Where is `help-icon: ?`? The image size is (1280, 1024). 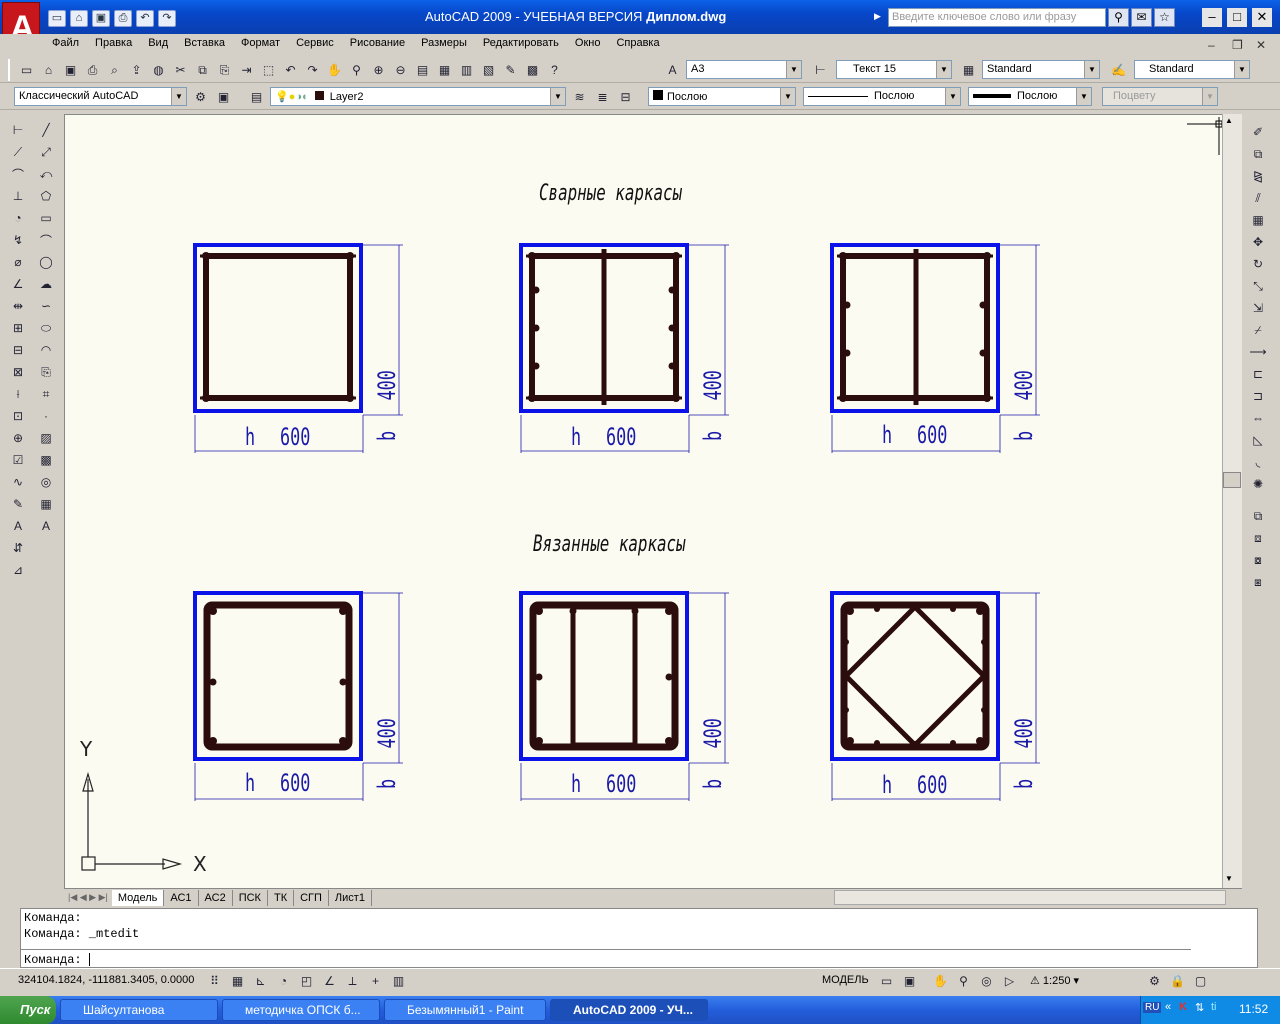
help-icon: ? is located at coordinates (554, 70).